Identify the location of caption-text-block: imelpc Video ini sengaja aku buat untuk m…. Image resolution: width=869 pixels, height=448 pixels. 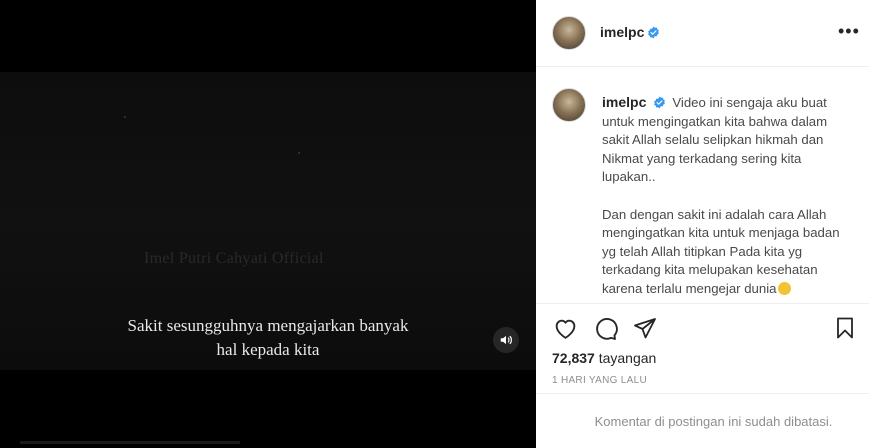
(728, 195).